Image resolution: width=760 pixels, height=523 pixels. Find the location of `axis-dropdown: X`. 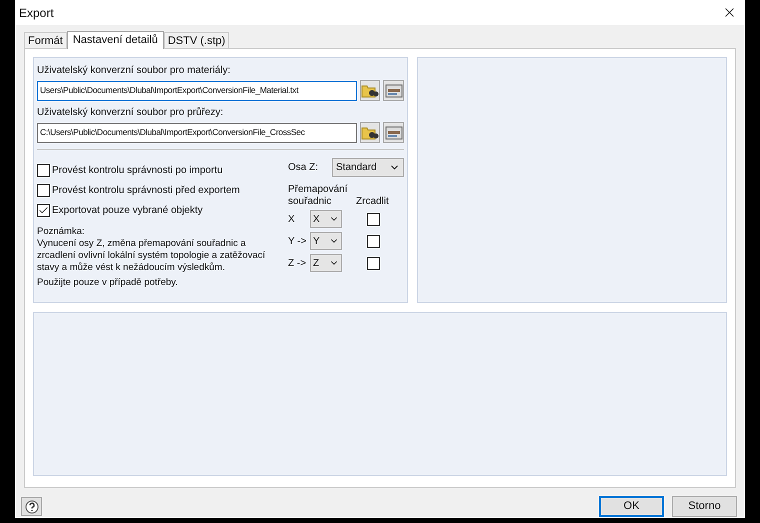

axis-dropdown: X is located at coordinates (326, 219).